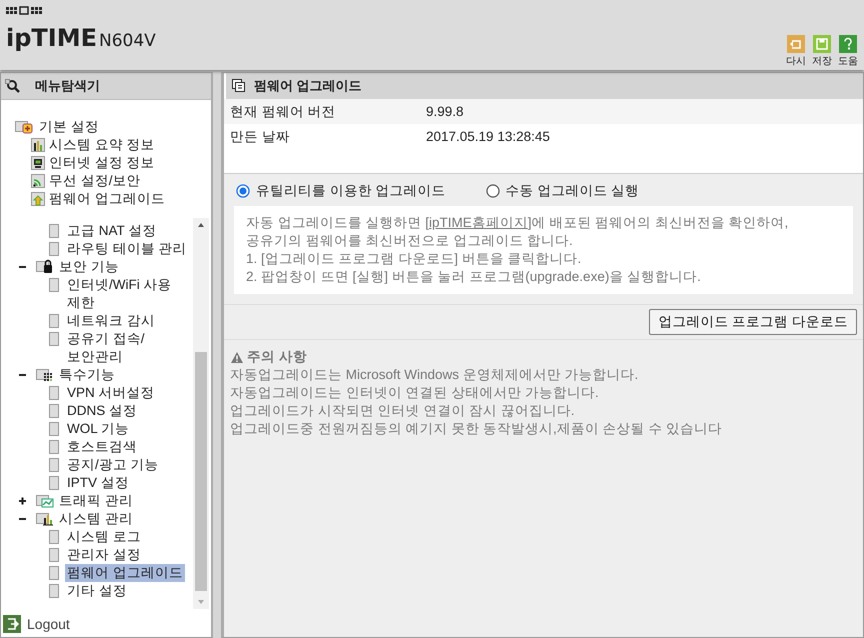 The width and height of the screenshot is (864, 638). What do you see at coordinates (260, 137) in the screenshot?
I see `field-label: 만든 날짜` at bounding box center [260, 137].